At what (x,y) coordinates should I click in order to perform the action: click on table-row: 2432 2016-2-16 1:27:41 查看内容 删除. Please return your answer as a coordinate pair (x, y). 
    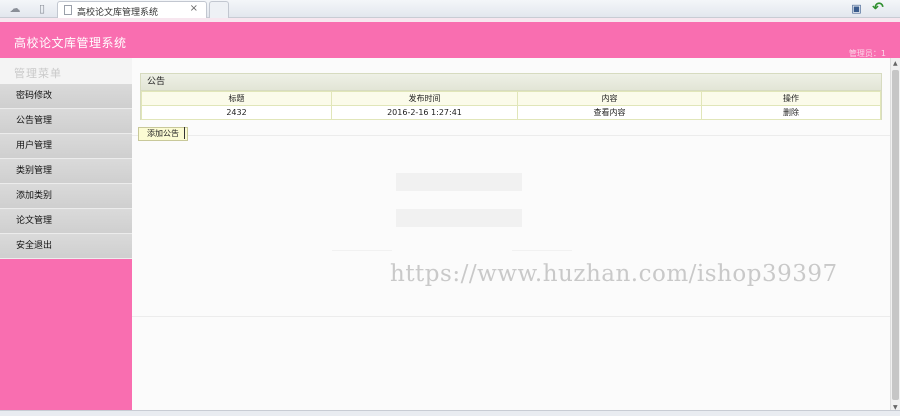
    Looking at the image, I should click on (511, 112).